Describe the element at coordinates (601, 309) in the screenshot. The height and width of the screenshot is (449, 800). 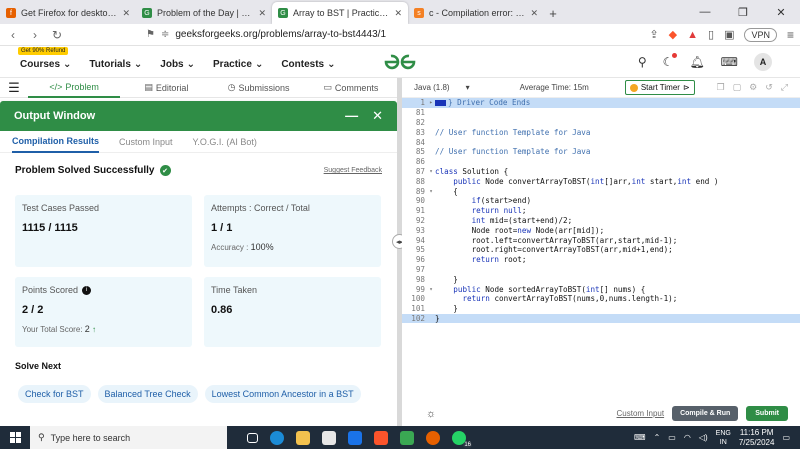
I see `code-line: 101 }` at that location.